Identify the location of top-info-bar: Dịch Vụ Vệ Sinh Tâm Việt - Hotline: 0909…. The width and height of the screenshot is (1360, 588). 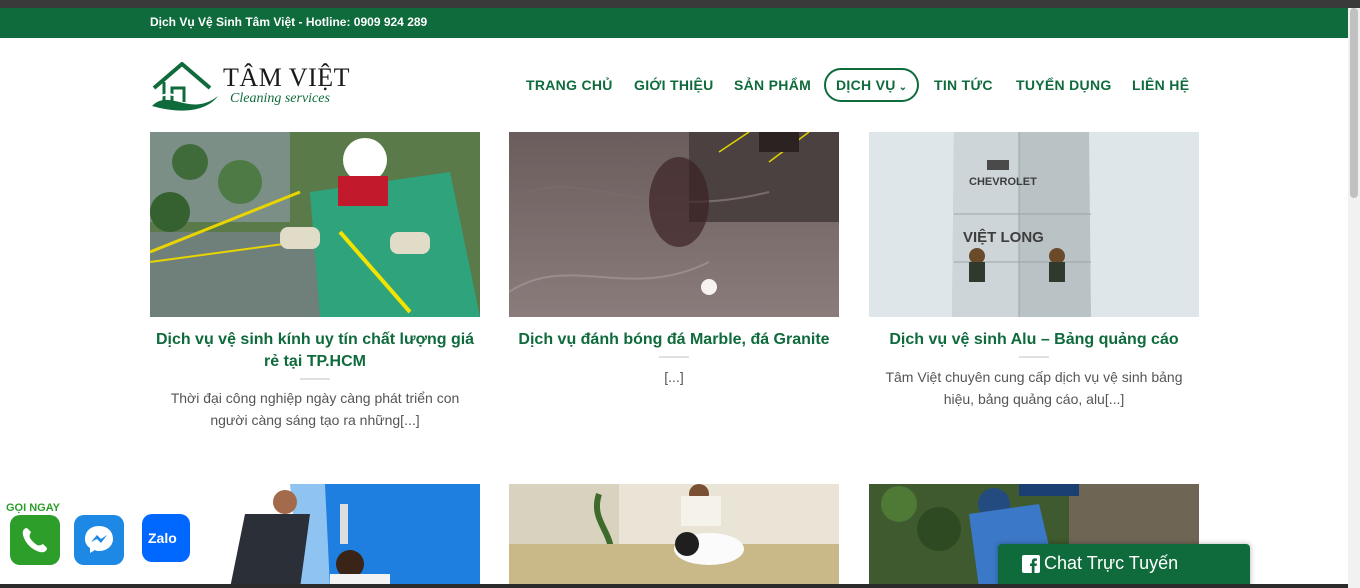
(674, 23).